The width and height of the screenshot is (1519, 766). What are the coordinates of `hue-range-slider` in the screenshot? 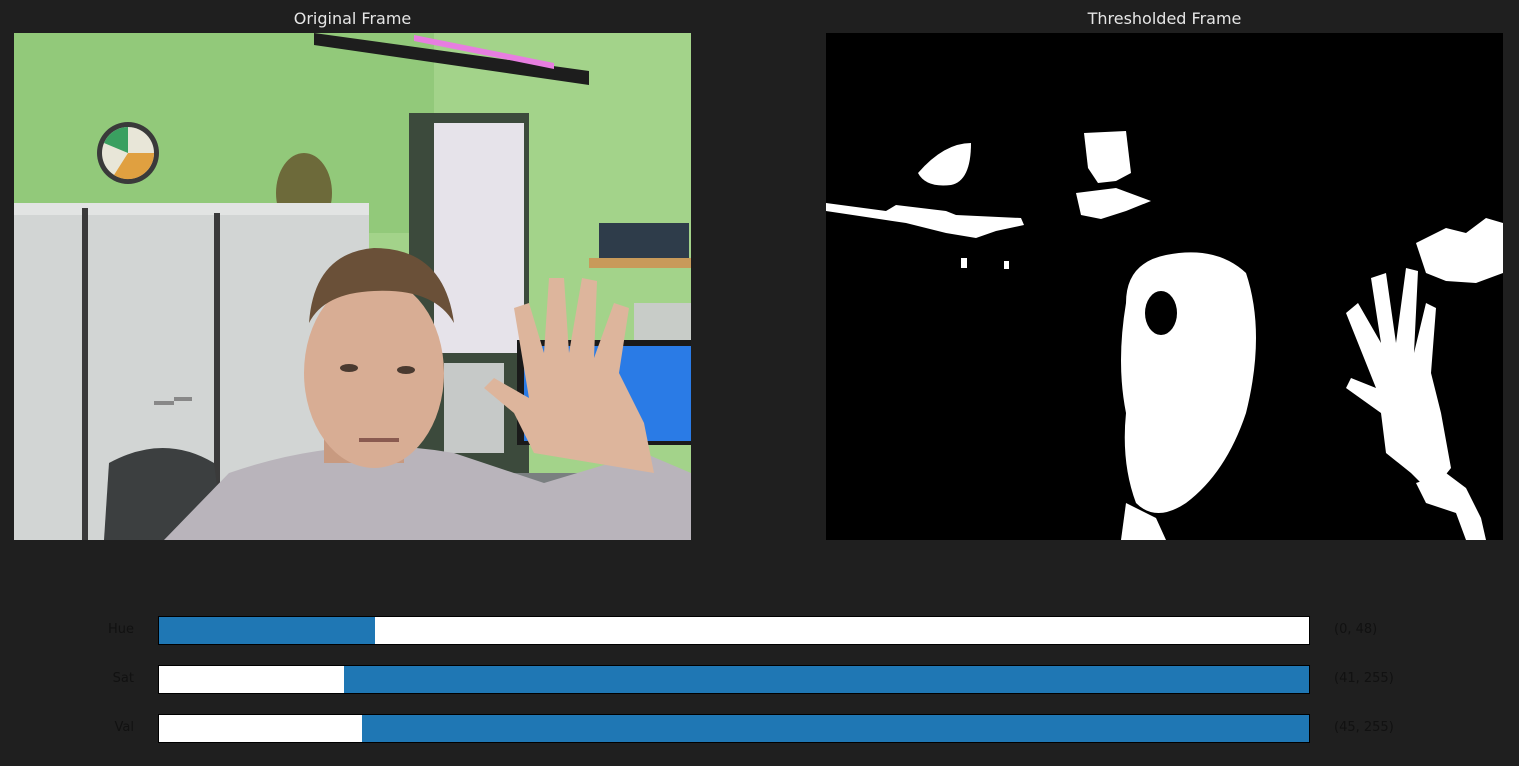 It's located at (734, 630).